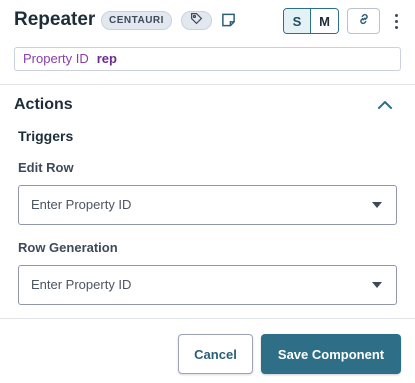  I want to click on link-button, so click(363, 21).